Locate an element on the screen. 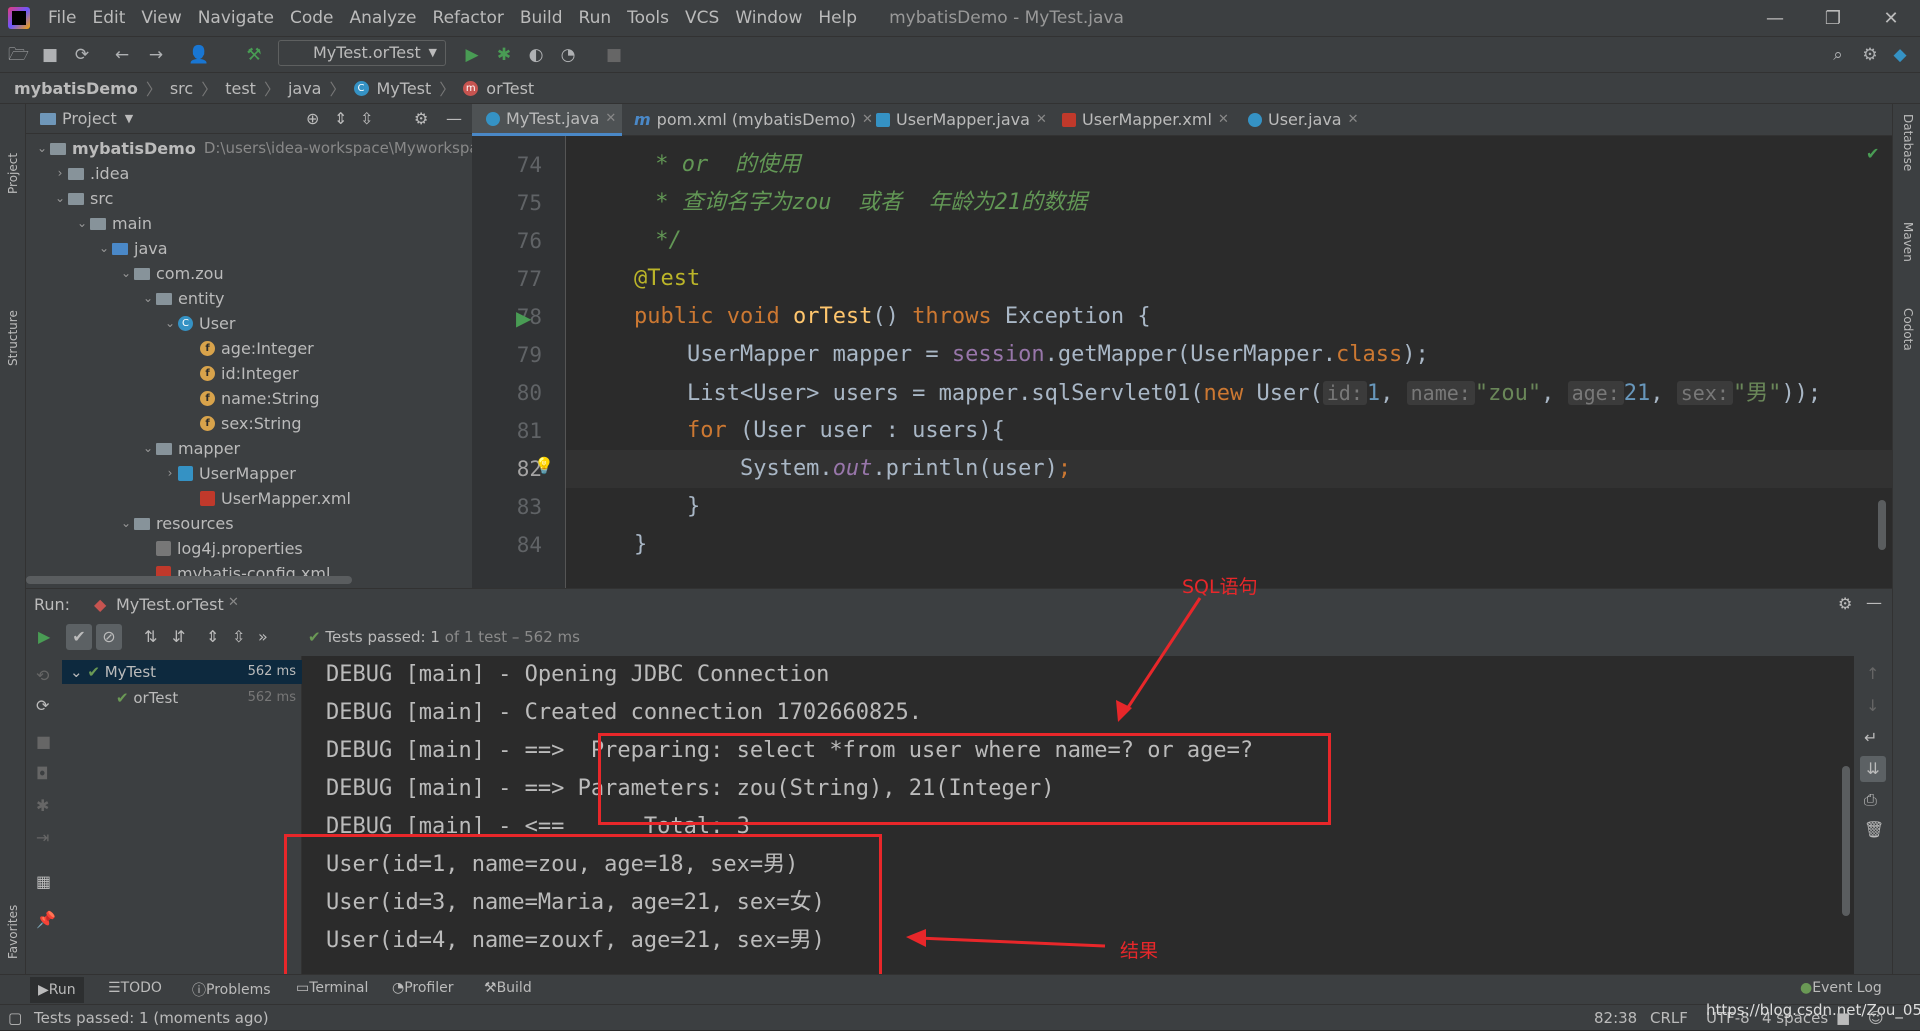 The image size is (1920, 1031). run-icon: ▶ is located at coordinates (472, 55).